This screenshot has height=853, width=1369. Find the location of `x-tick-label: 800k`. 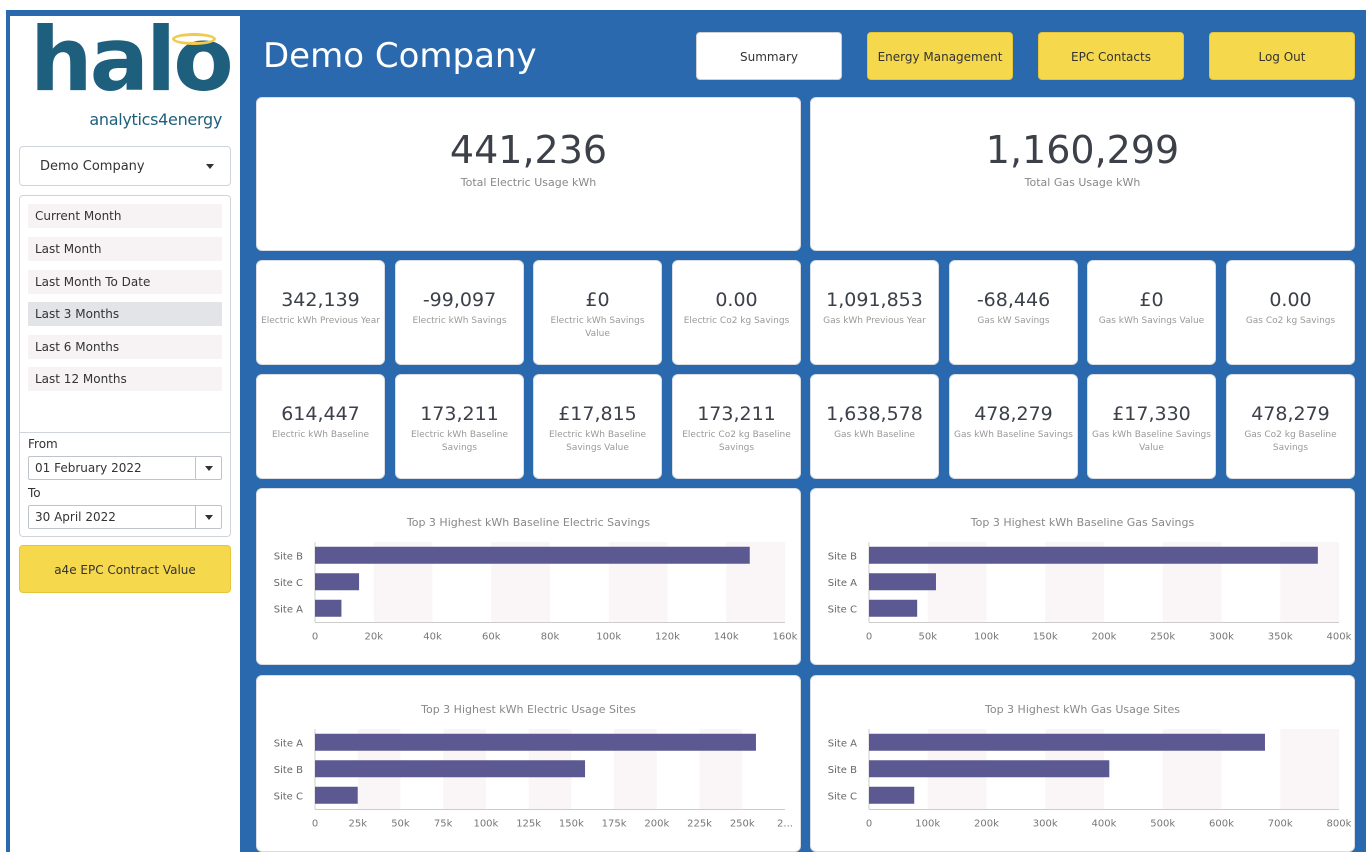

x-tick-label: 800k is located at coordinates (1339, 824).